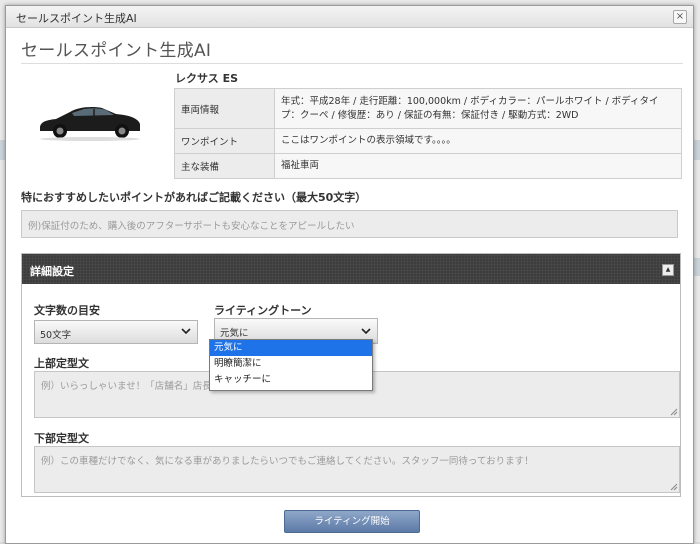 This screenshot has width=700, height=544. Describe the element at coordinates (349, 17) in the screenshot. I see `dialog-titlebar: セールスポイント生成AI ×` at that location.